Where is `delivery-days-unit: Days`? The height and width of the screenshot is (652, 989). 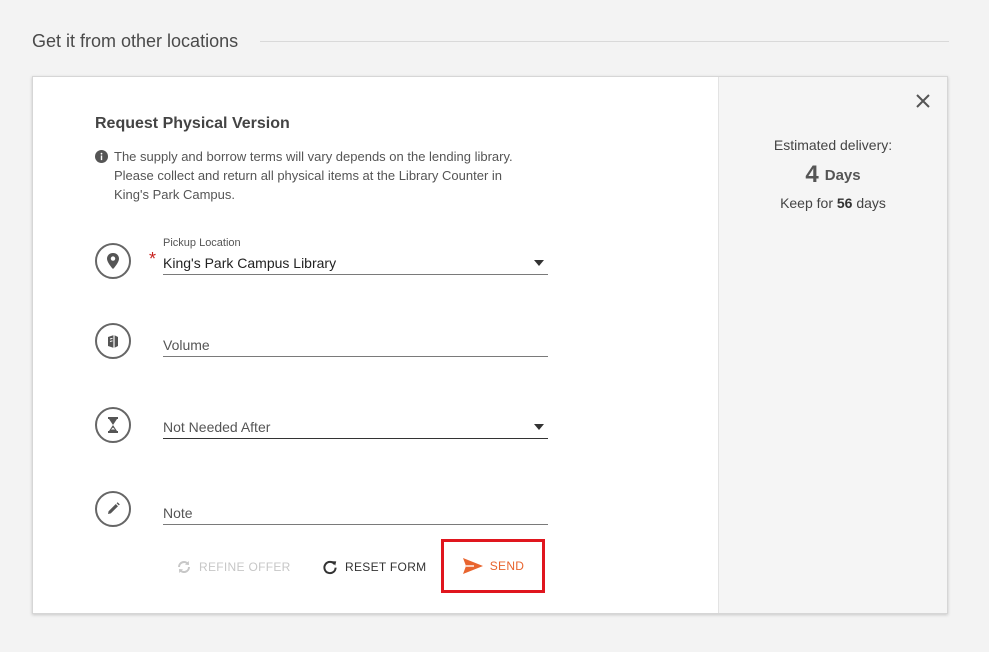
delivery-days-unit: Days is located at coordinates (842, 175).